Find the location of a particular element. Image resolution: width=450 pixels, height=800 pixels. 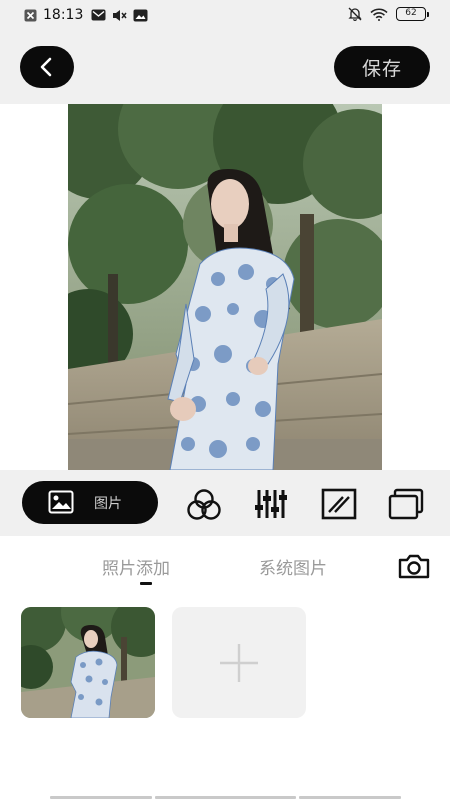

back-button is located at coordinates (47, 67).